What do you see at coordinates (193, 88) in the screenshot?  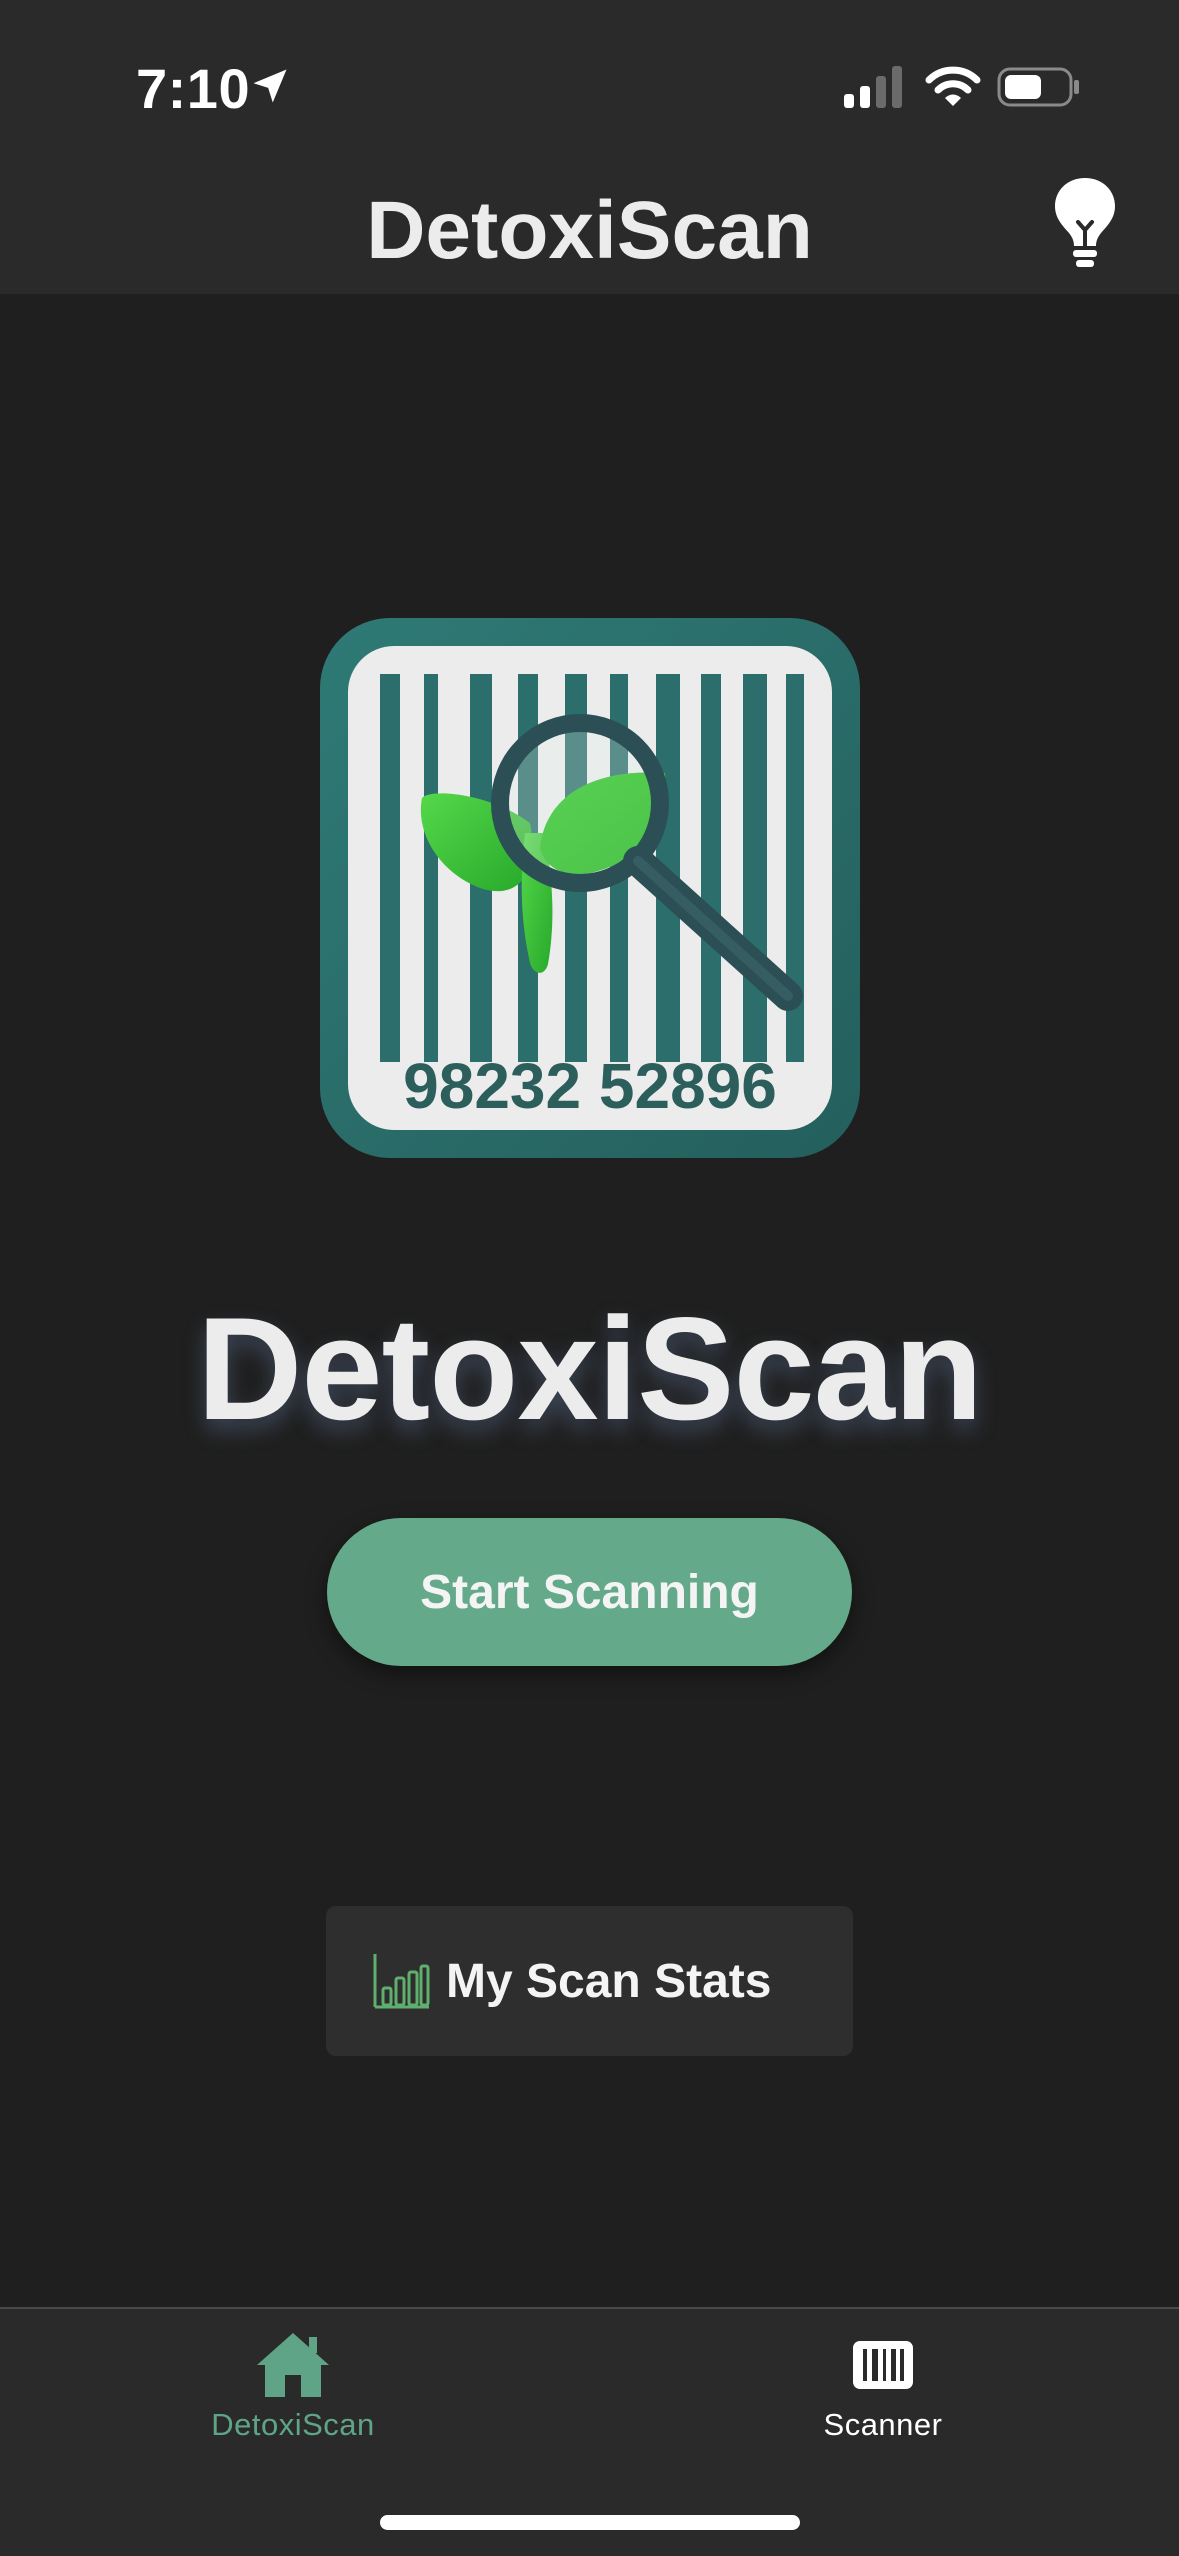 I see `status-time: 7:10` at bounding box center [193, 88].